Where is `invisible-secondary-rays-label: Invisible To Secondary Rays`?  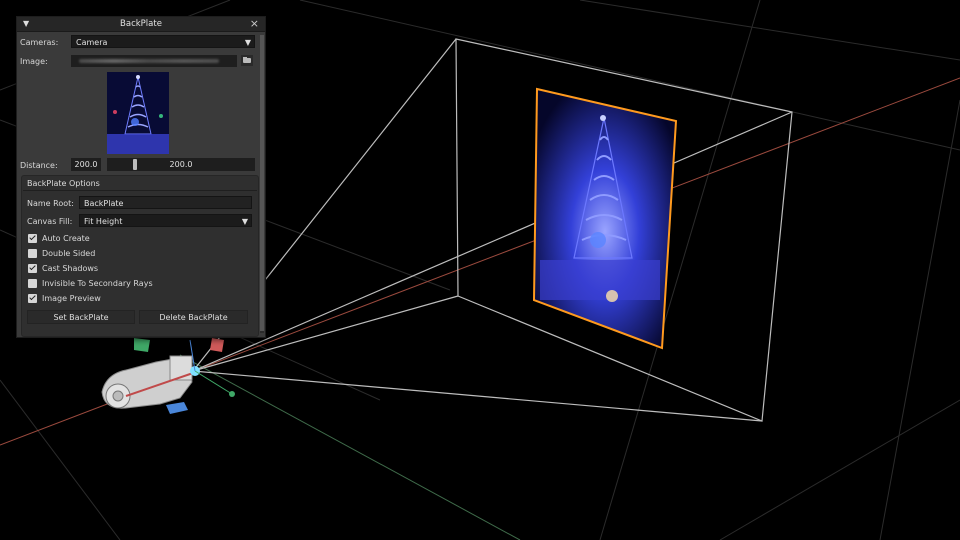
invisible-secondary-rays-label: Invisible To Secondary Rays is located at coordinates (97, 283).